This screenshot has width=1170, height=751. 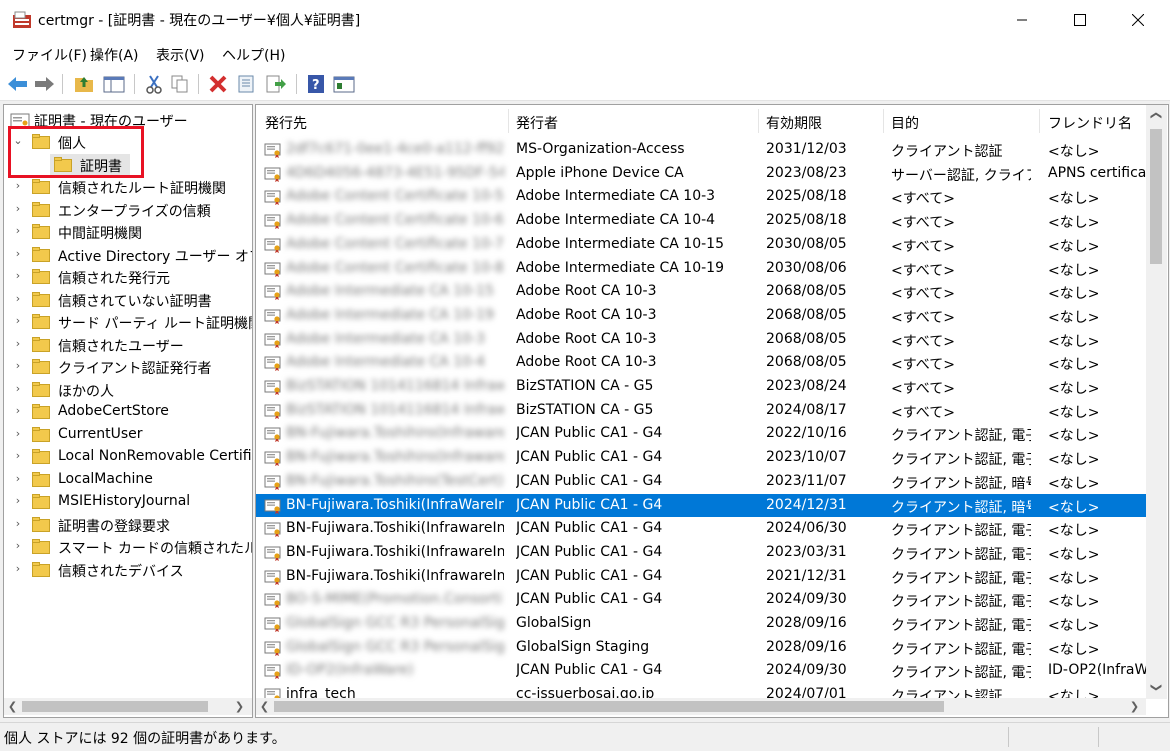 What do you see at coordinates (1090, 123) in the screenshot?
I see `column-header-friendly-name: フレンドリ名` at bounding box center [1090, 123].